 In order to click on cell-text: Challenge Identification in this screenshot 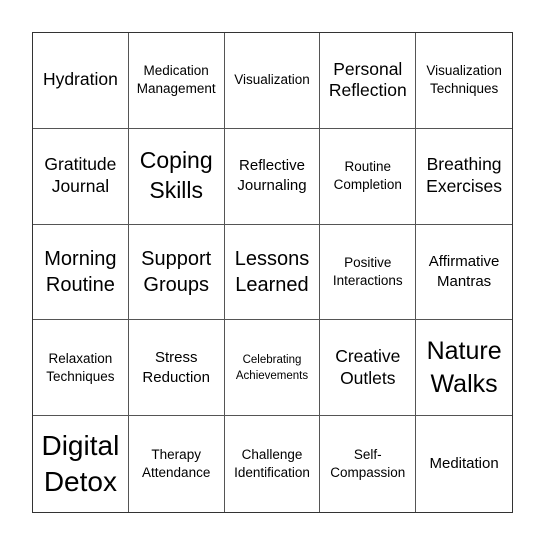, I will do `click(272, 463)`.